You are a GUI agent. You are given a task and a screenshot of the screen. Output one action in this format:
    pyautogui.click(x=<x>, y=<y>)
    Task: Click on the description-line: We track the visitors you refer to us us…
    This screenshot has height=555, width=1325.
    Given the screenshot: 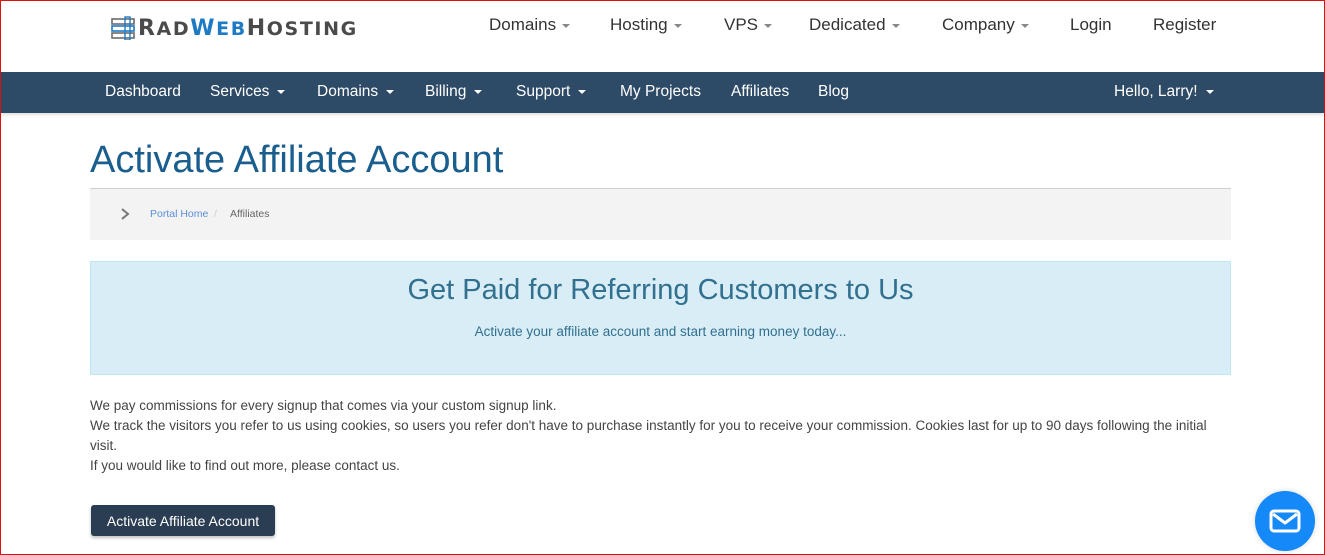 What is the action you would take?
    pyautogui.click(x=648, y=435)
    